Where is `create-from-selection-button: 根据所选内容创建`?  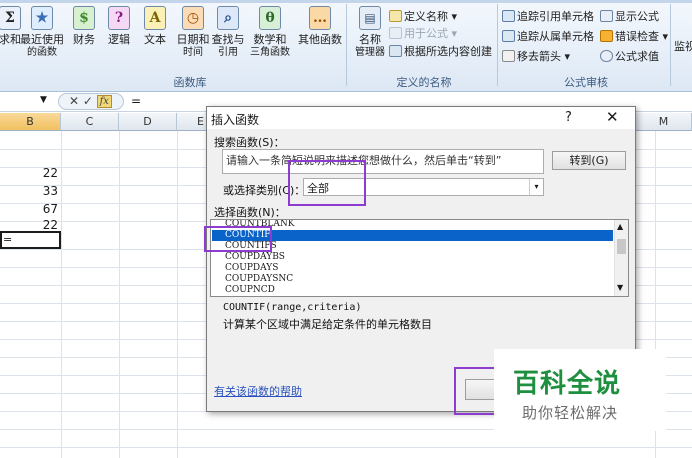 create-from-selection-button: 根据所选内容创建 is located at coordinates (440, 51).